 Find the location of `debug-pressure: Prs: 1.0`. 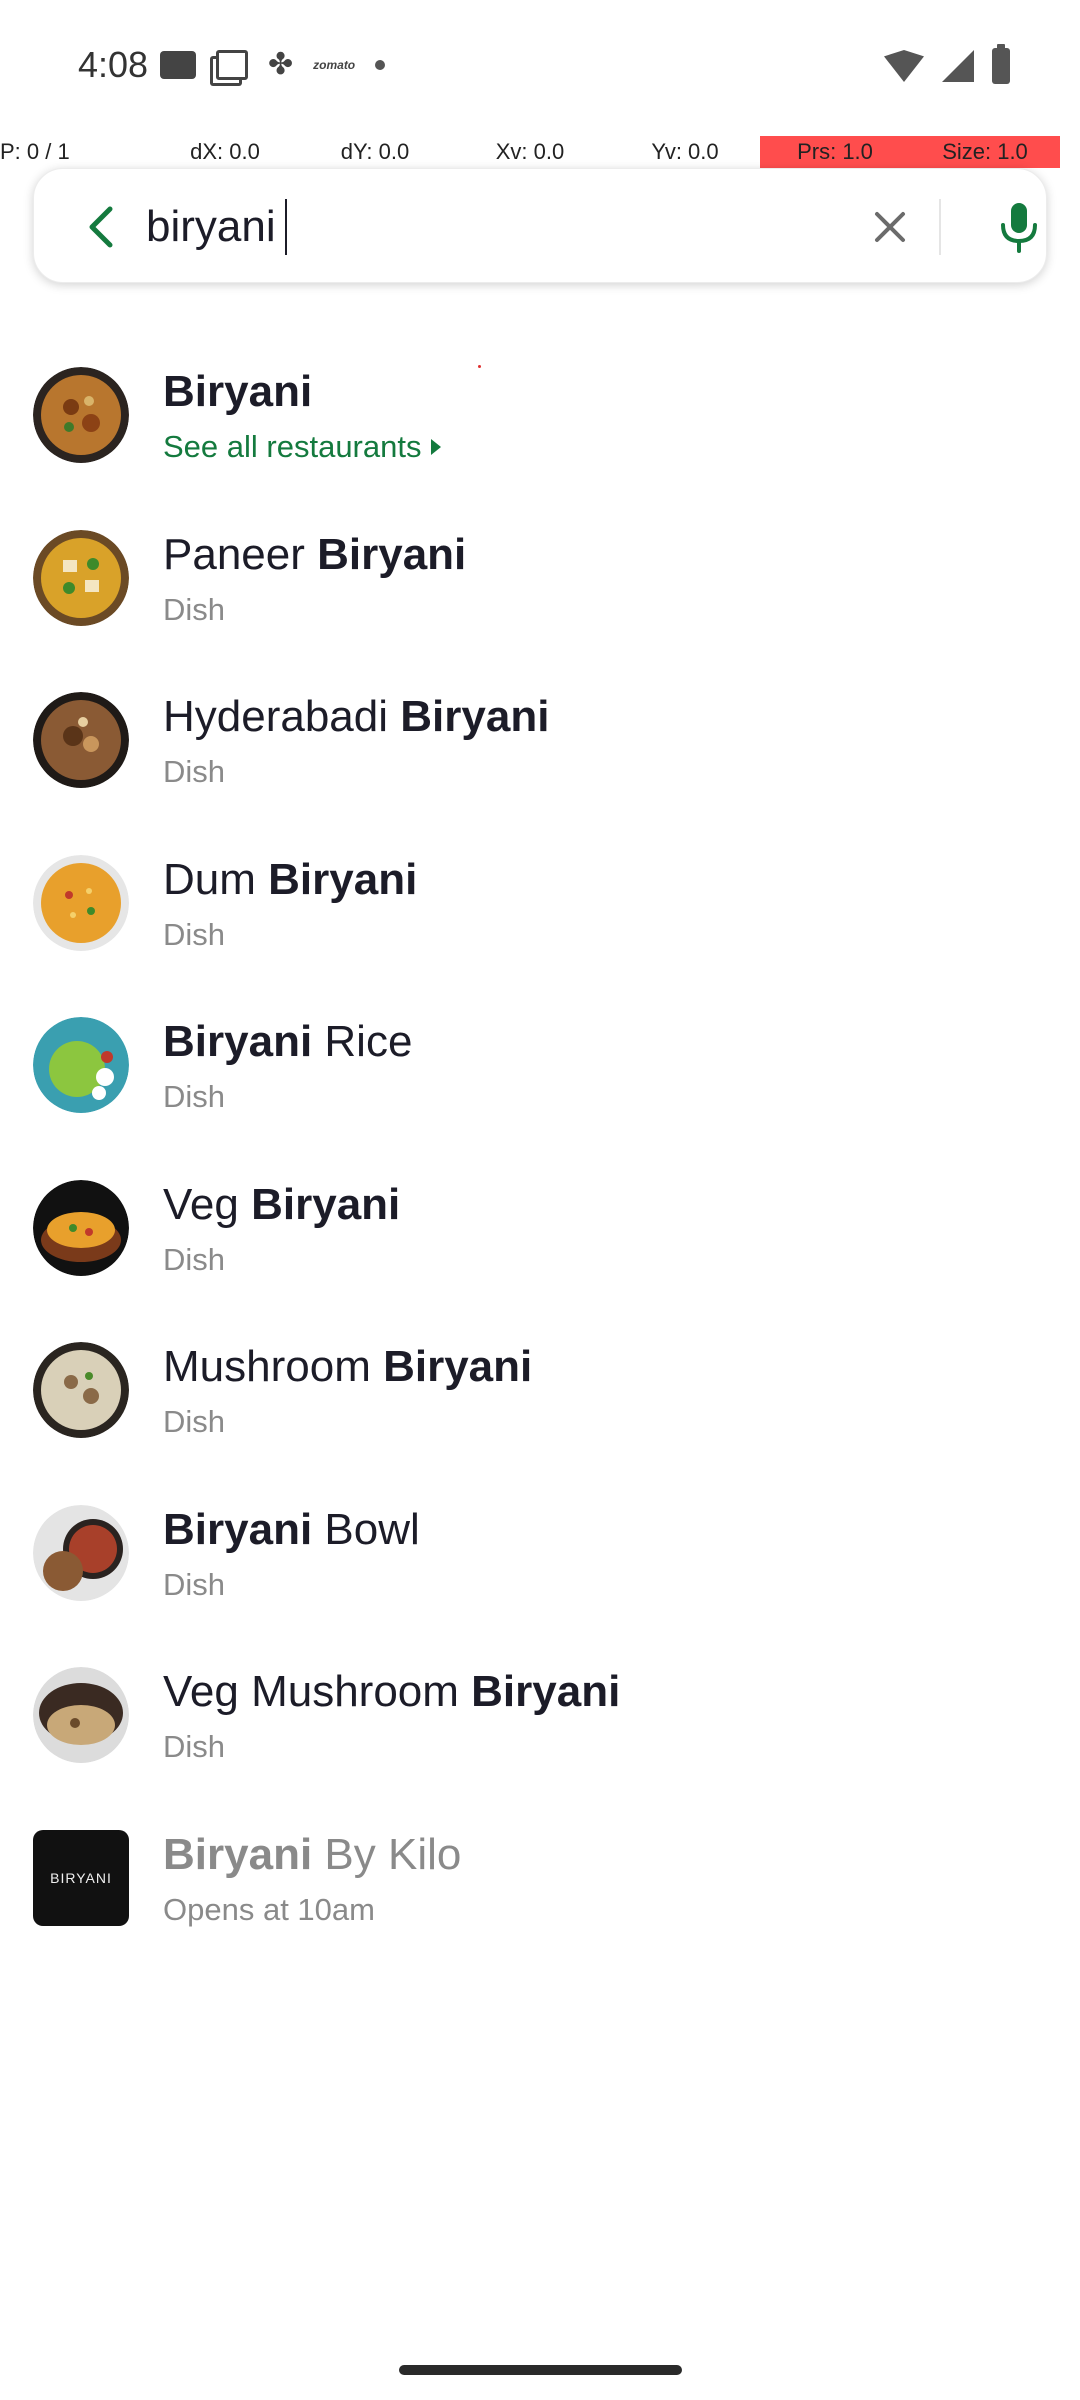

debug-pressure: Prs: 1.0 is located at coordinates (835, 152).